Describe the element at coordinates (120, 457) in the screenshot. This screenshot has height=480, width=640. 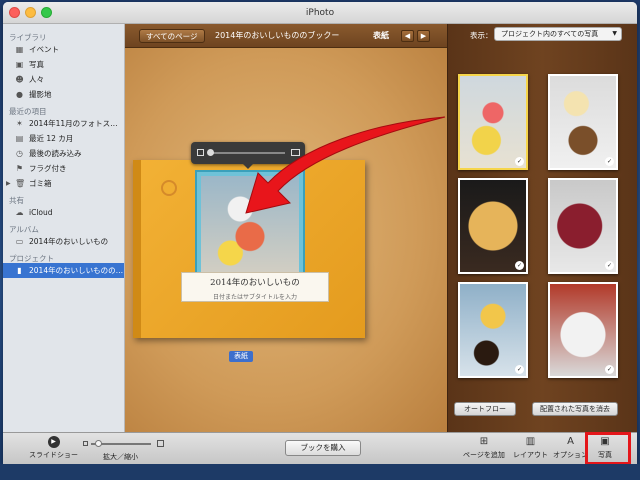
I see `zoom-label: 拡大／縮小` at that location.